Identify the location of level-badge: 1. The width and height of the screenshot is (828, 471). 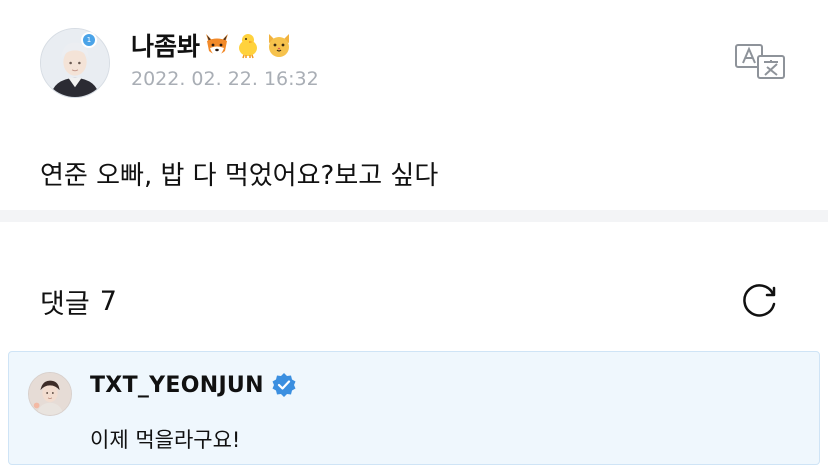
(89, 40).